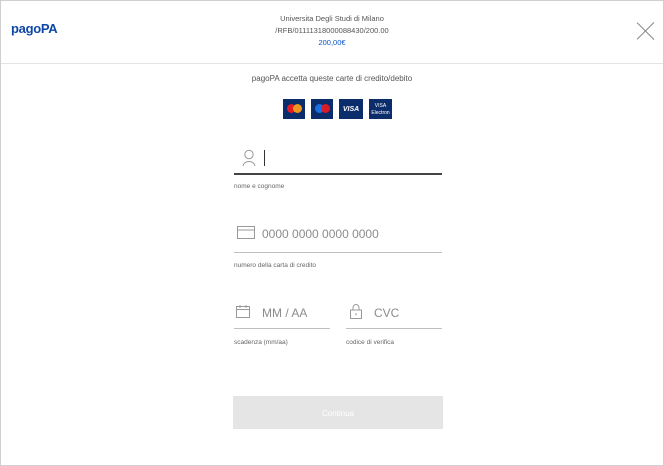 The image size is (664, 466). What do you see at coordinates (394, 328) in the screenshot?
I see `cvc-underline` at bounding box center [394, 328].